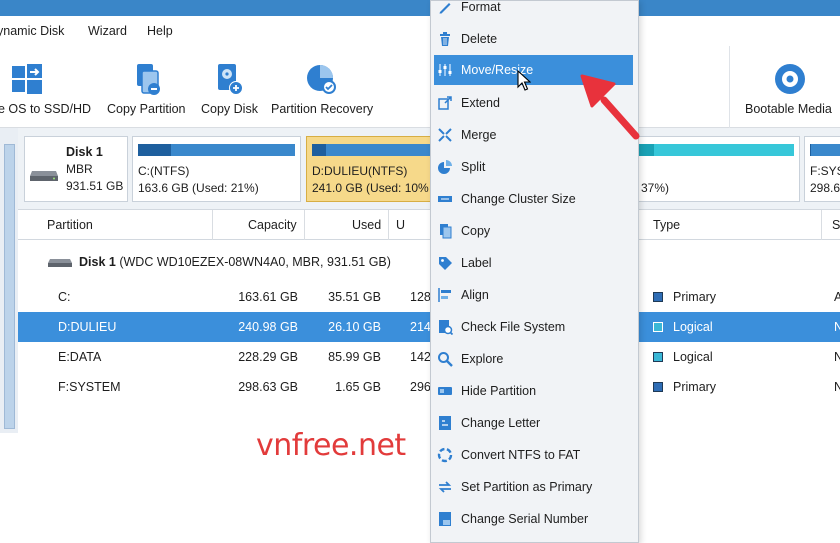  What do you see at coordinates (446, 327) in the screenshot?
I see `check-file-system-icon` at bounding box center [446, 327].